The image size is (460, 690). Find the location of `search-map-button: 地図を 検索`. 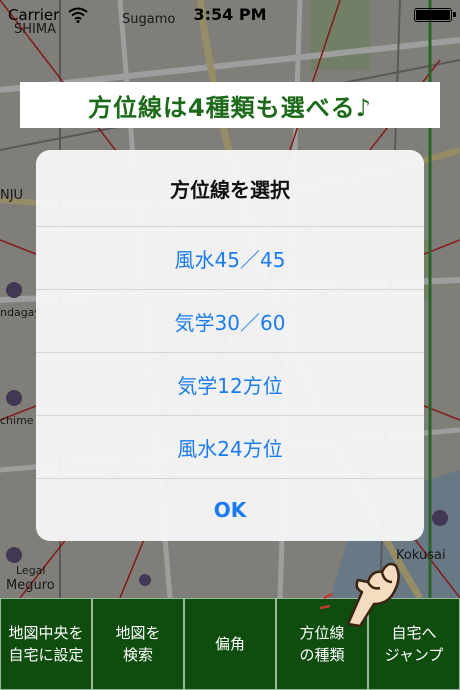

search-map-button: 地図を 検索 is located at coordinates (138, 644).